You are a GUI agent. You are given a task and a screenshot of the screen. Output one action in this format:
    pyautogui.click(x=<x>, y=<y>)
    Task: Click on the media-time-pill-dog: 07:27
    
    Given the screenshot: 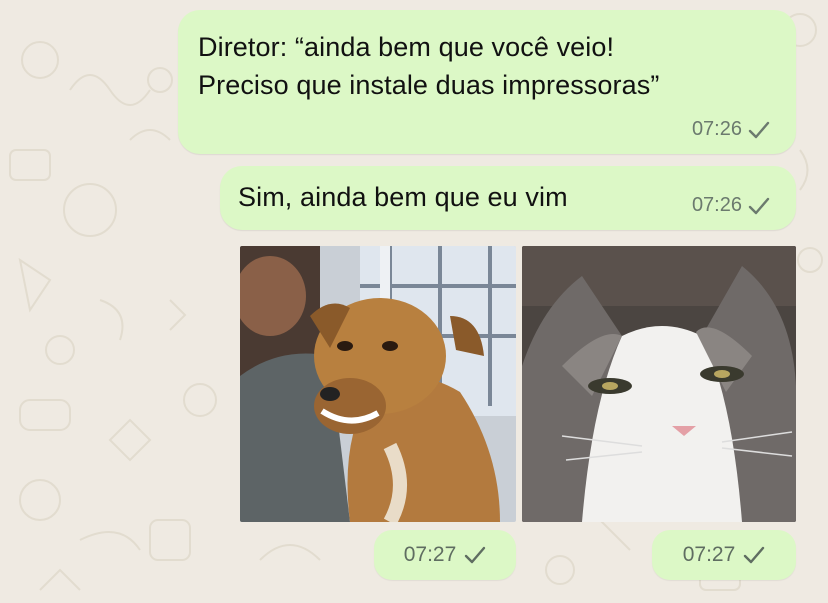 What is the action you would take?
    pyautogui.click(x=445, y=555)
    